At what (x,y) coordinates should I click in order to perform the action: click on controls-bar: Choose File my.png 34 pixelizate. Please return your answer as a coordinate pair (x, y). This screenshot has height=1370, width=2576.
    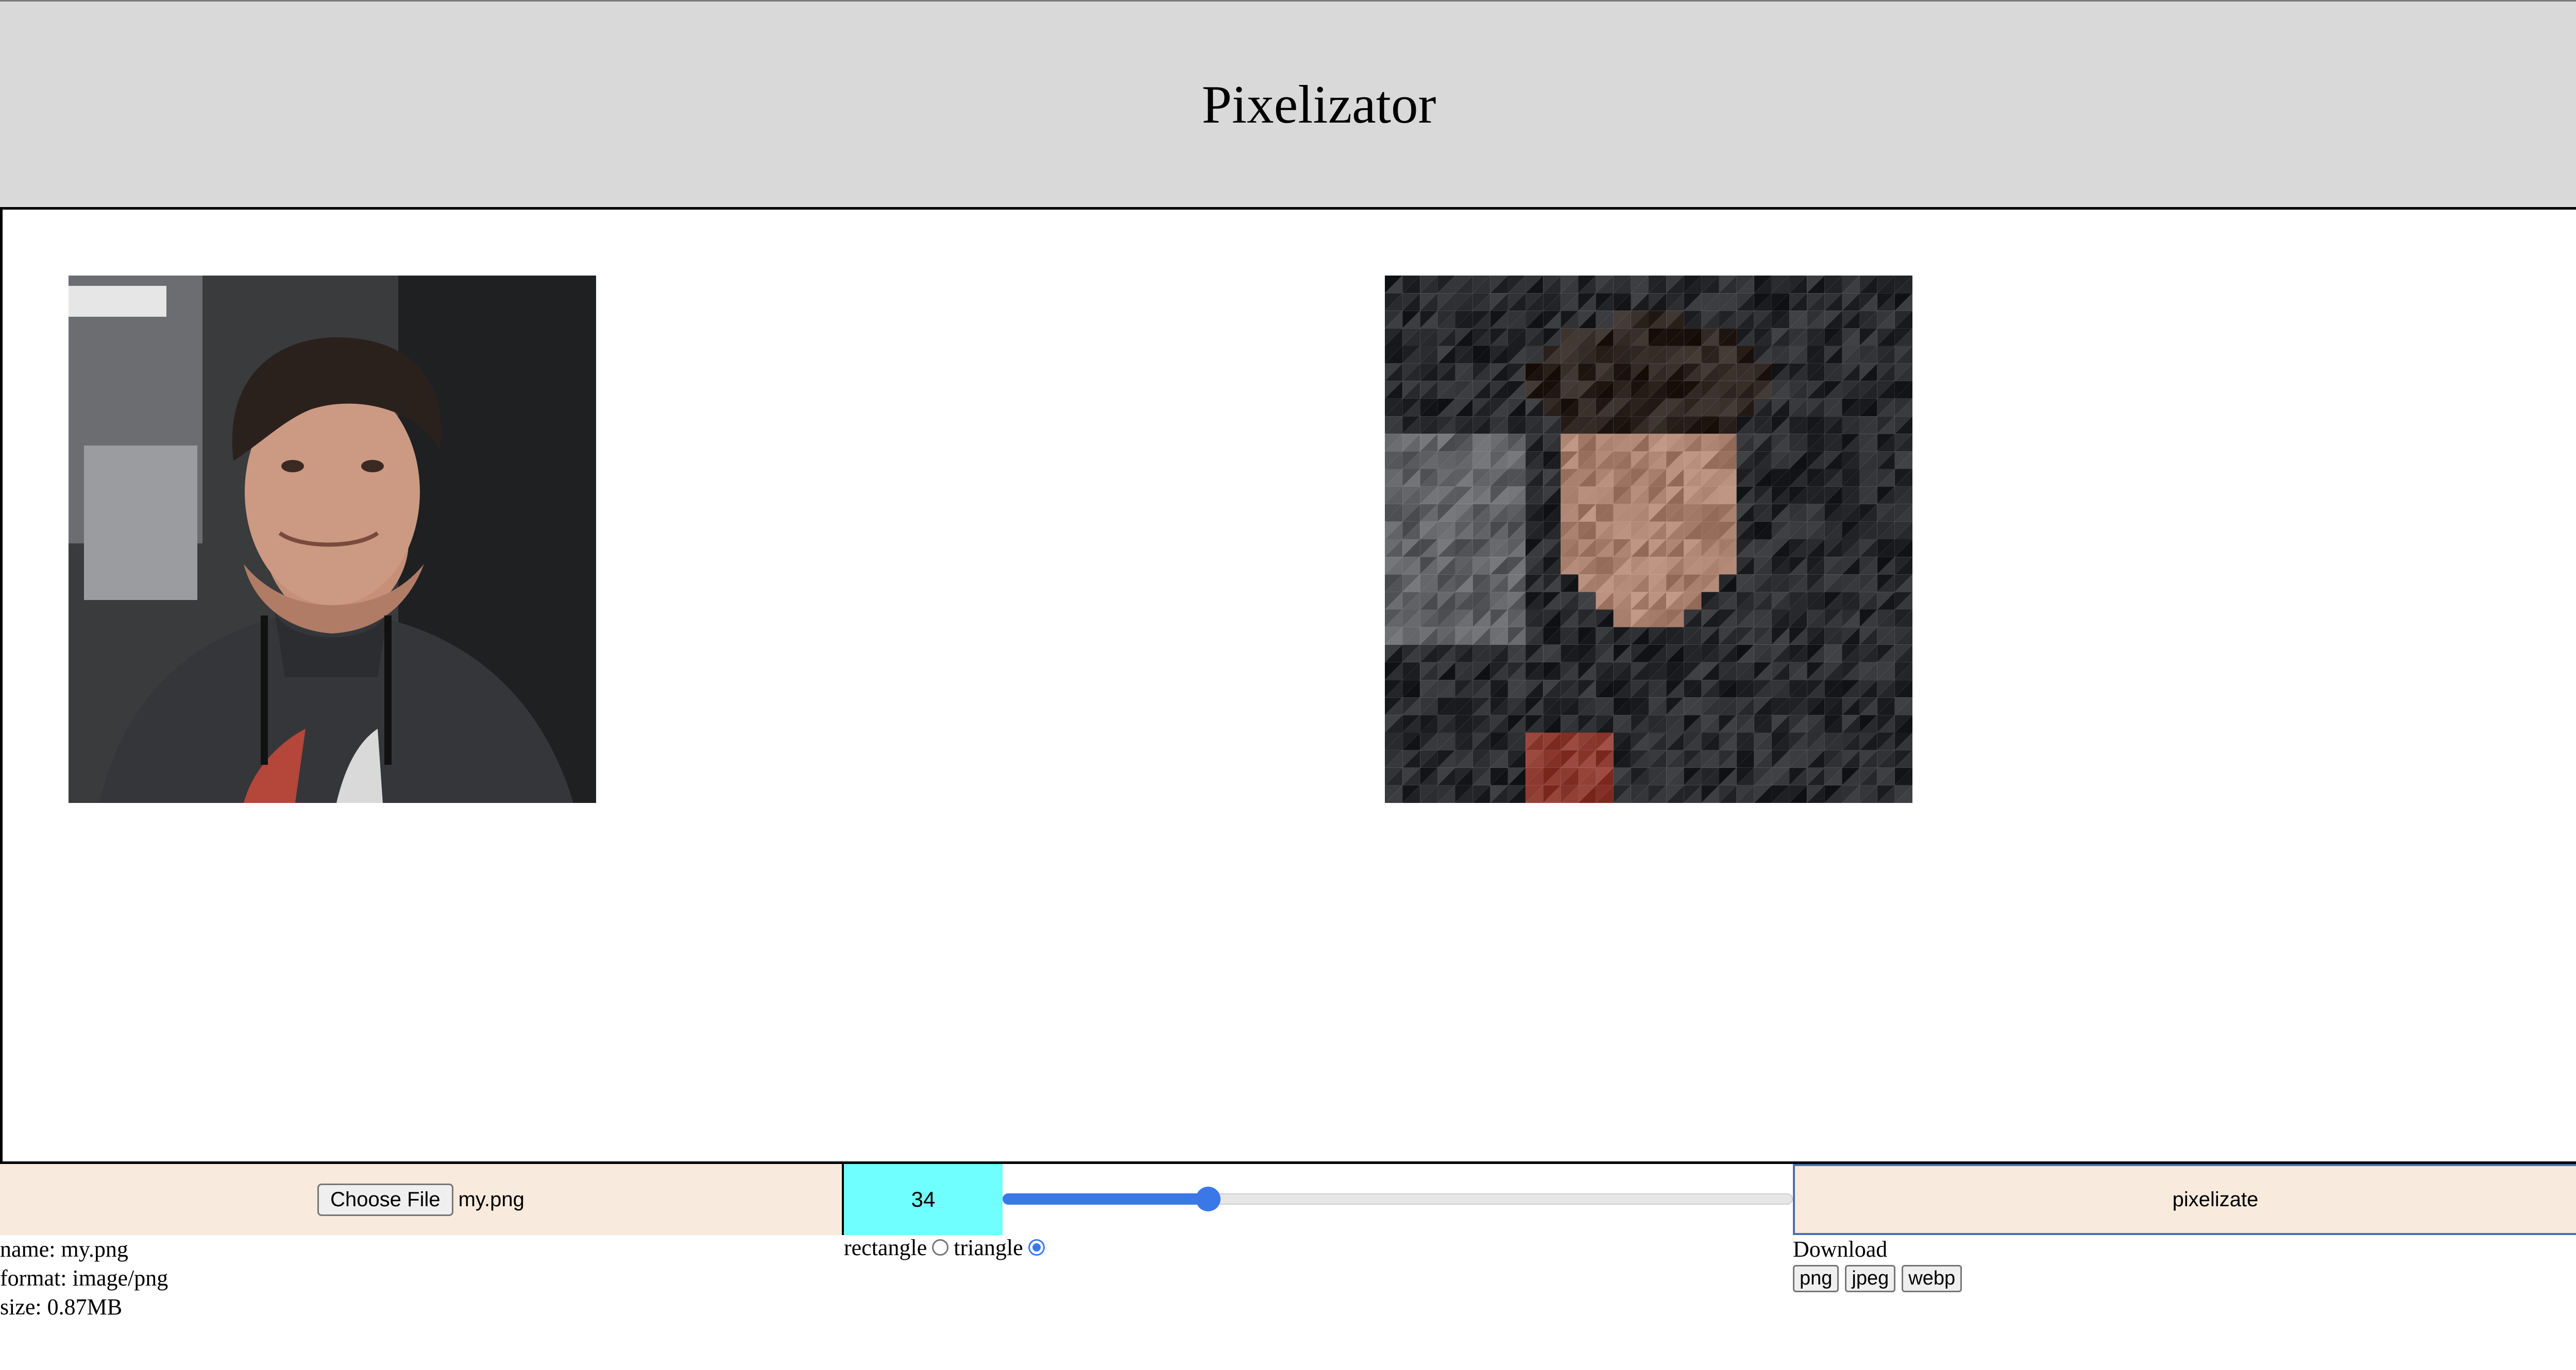
    Looking at the image, I should click on (1288, 1199).